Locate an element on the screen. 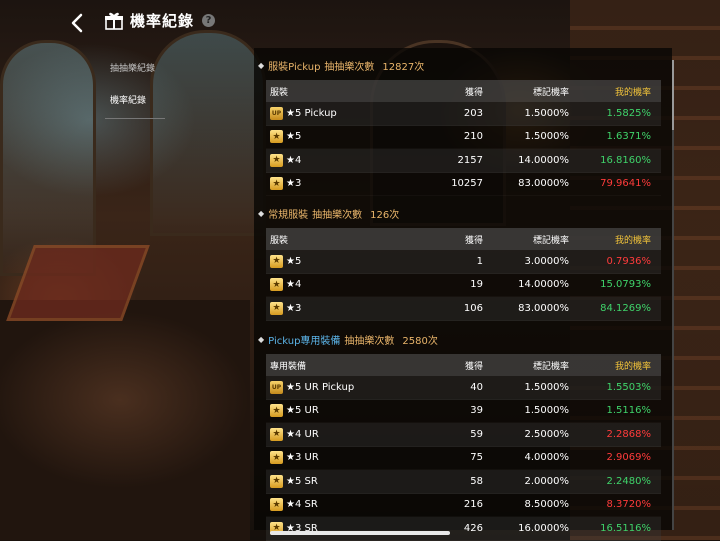  row-get: 10257 is located at coordinates (467, 184).